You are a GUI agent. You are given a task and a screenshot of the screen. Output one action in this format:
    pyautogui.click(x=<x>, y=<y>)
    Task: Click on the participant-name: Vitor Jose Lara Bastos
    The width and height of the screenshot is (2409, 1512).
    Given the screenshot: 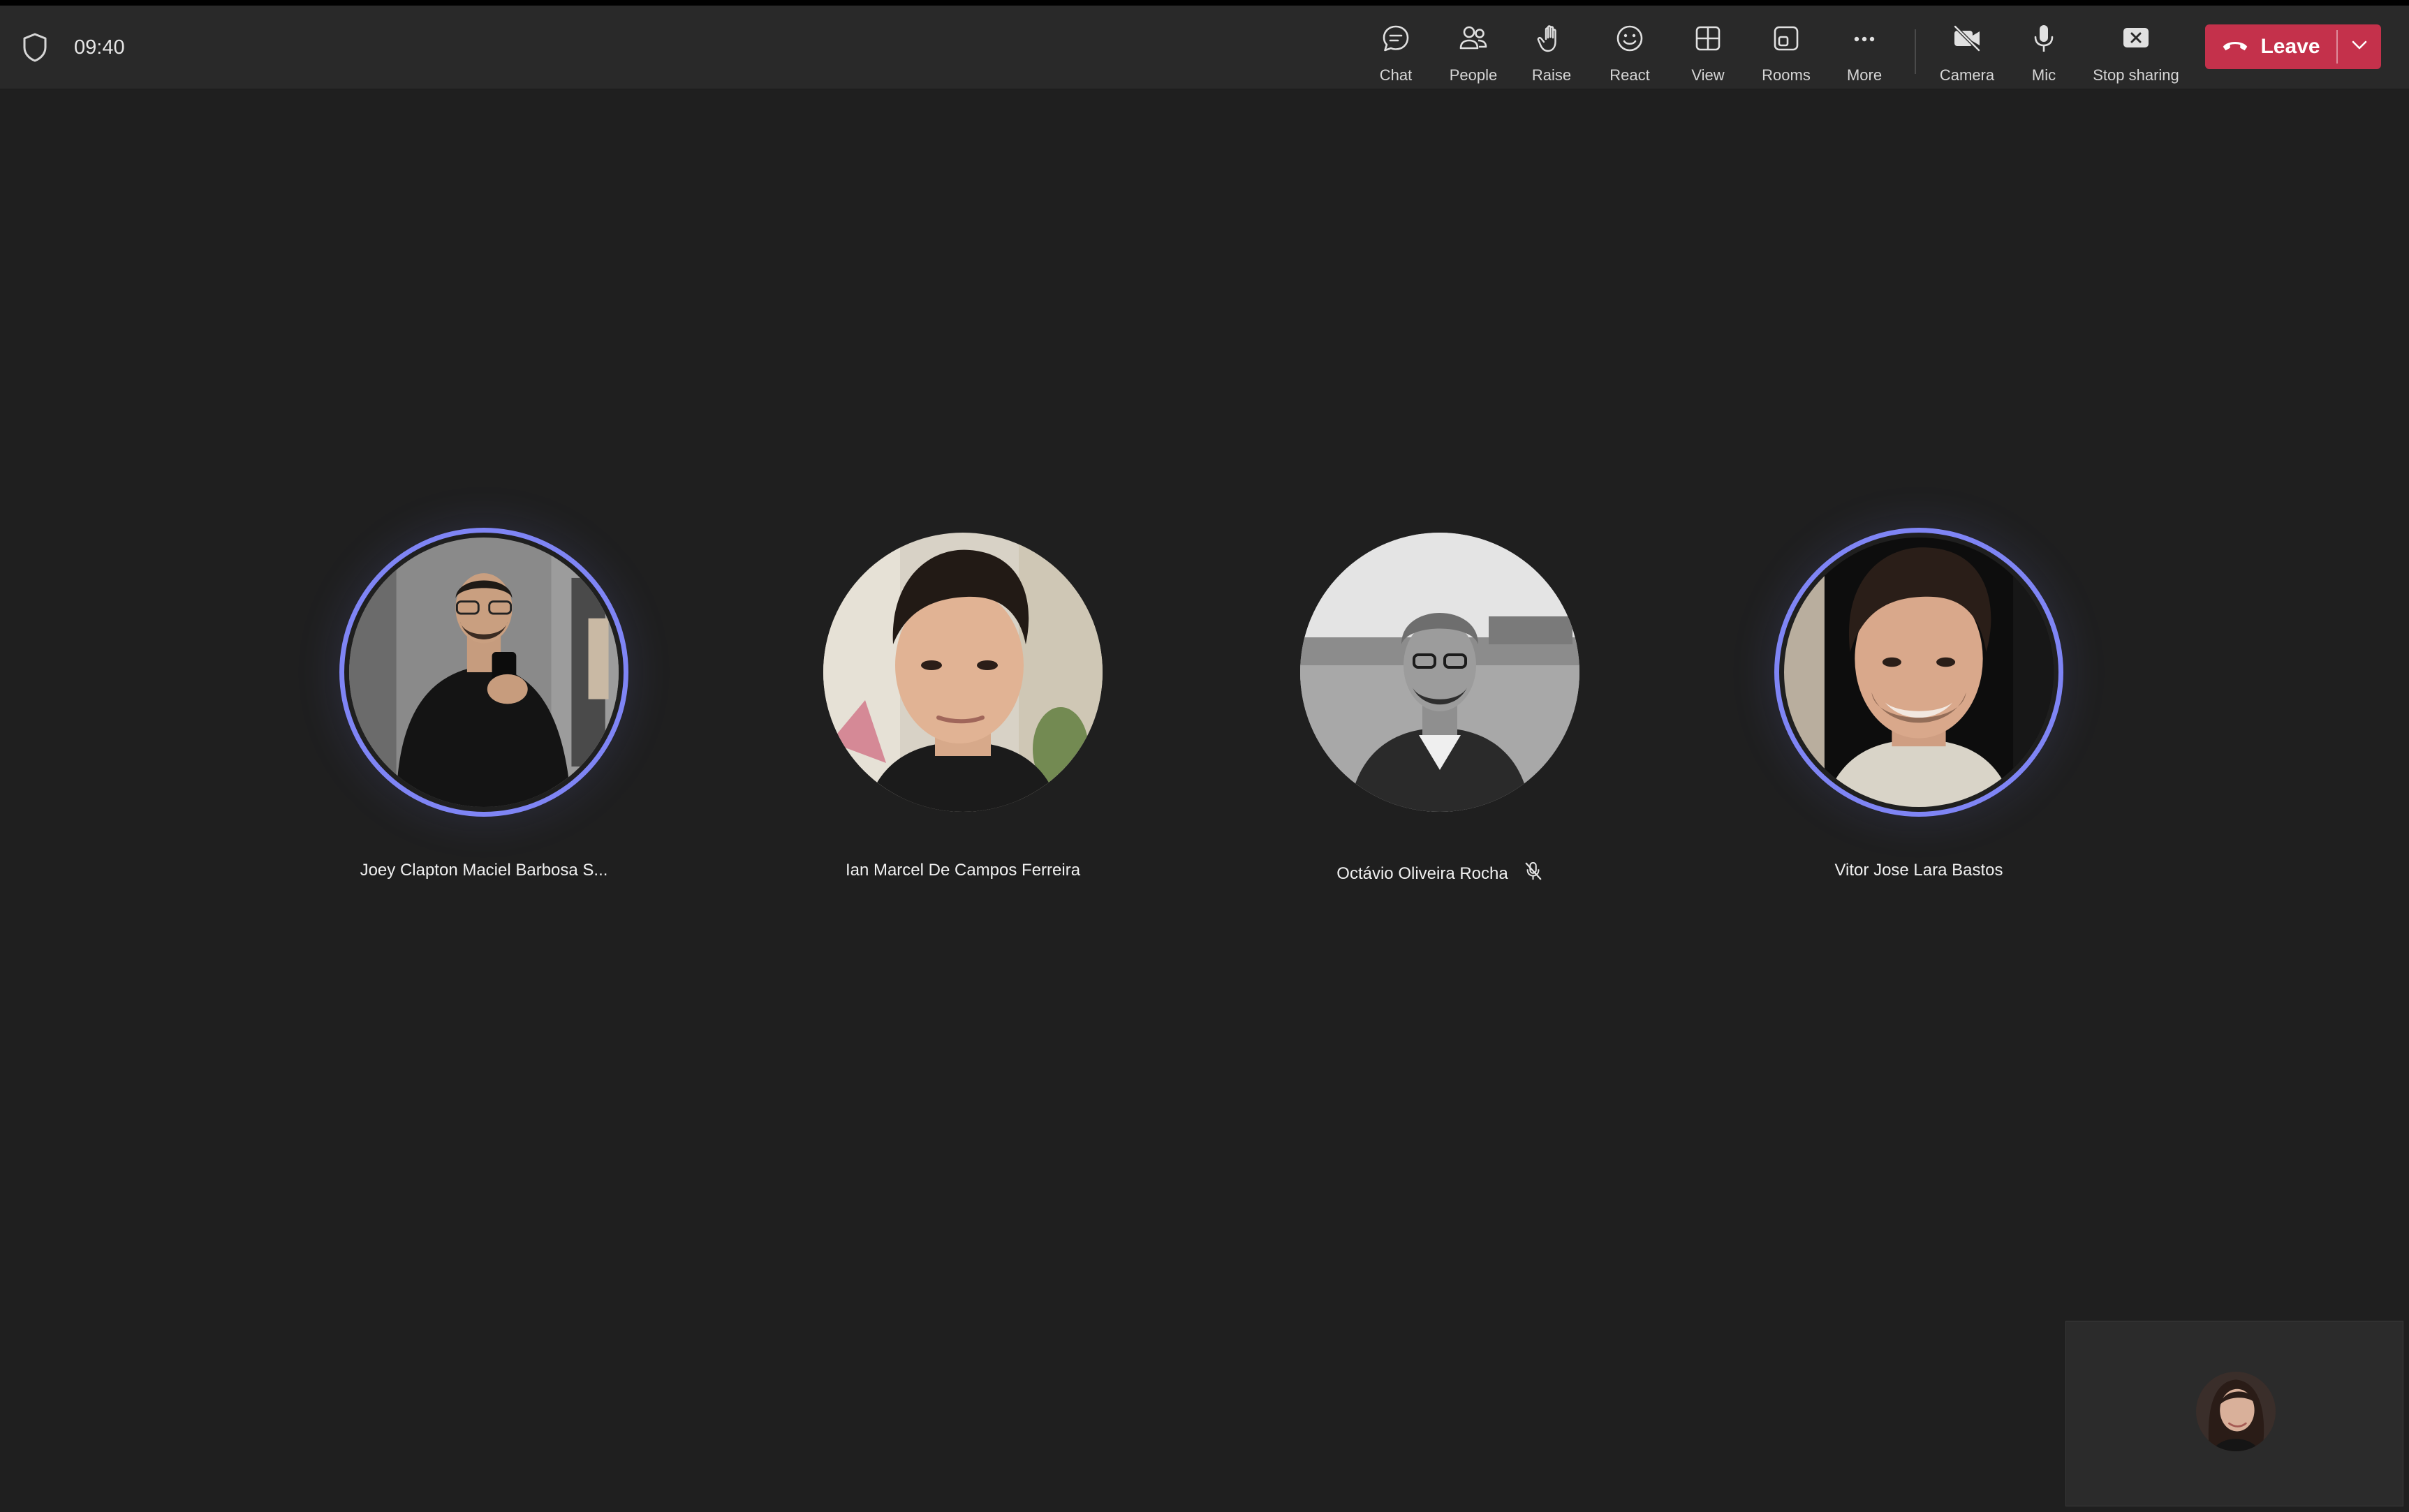 What is the action you would take?
    pyautogui.click(x=1918, y=870)
    